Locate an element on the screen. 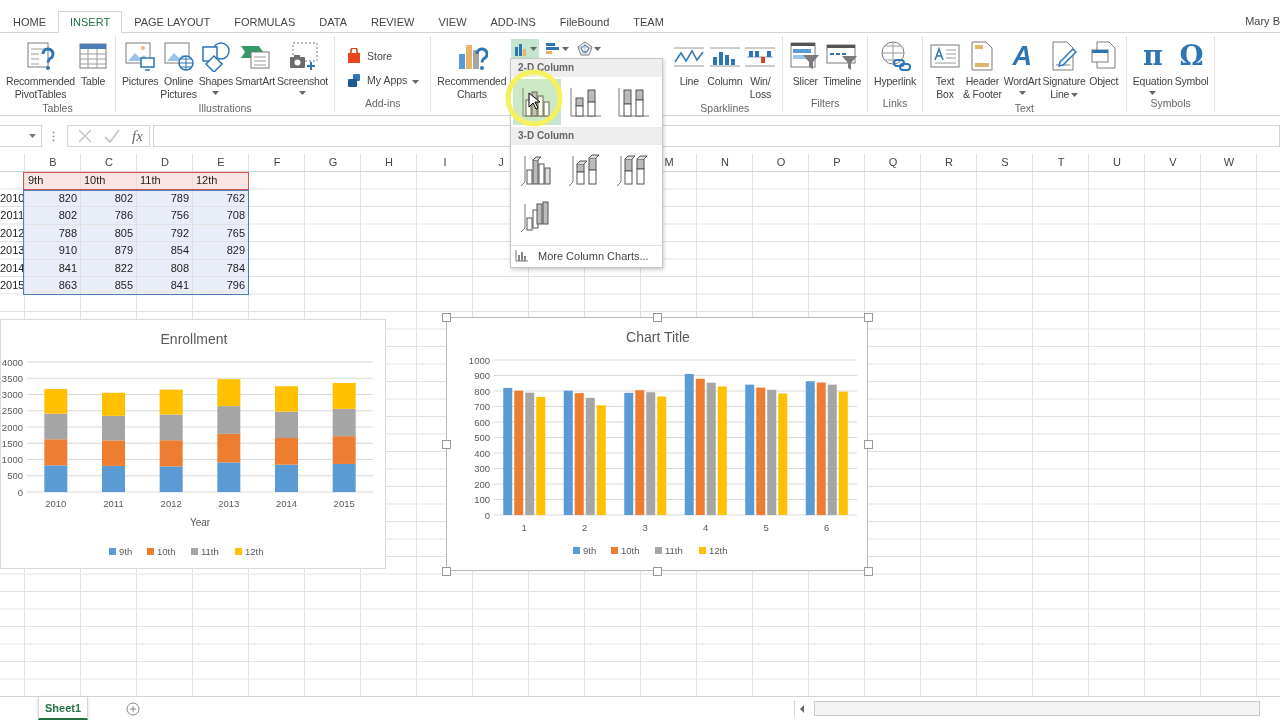  ribbon-button: SmartArt is located at coordinates (255, 64).